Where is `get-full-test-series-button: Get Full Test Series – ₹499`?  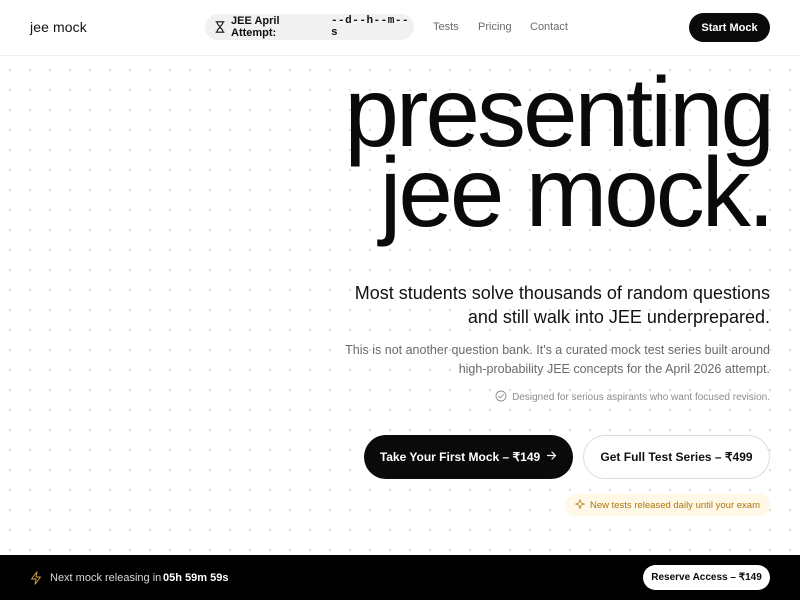 get-full-test-series-button: Get Full Test Series – ₹499 is located at coordinates (676, 457).